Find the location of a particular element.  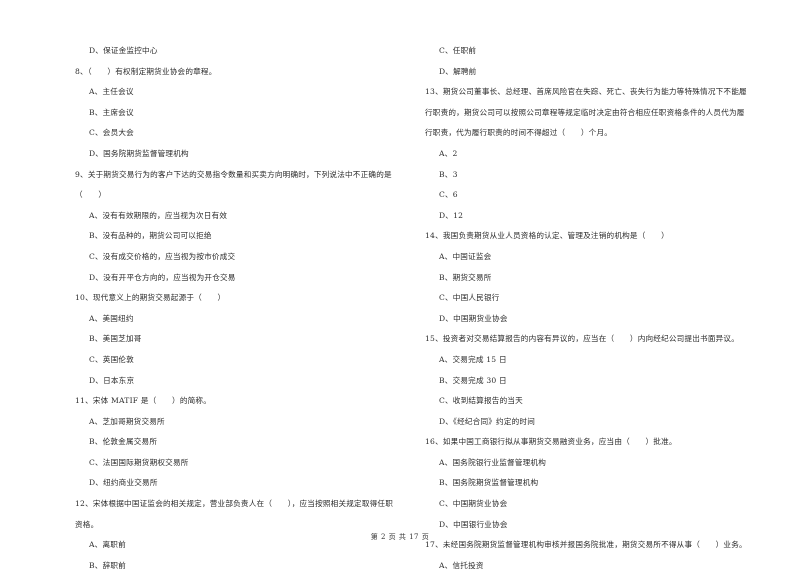

answer-option: D、12 is located at coordinates (451, 215).